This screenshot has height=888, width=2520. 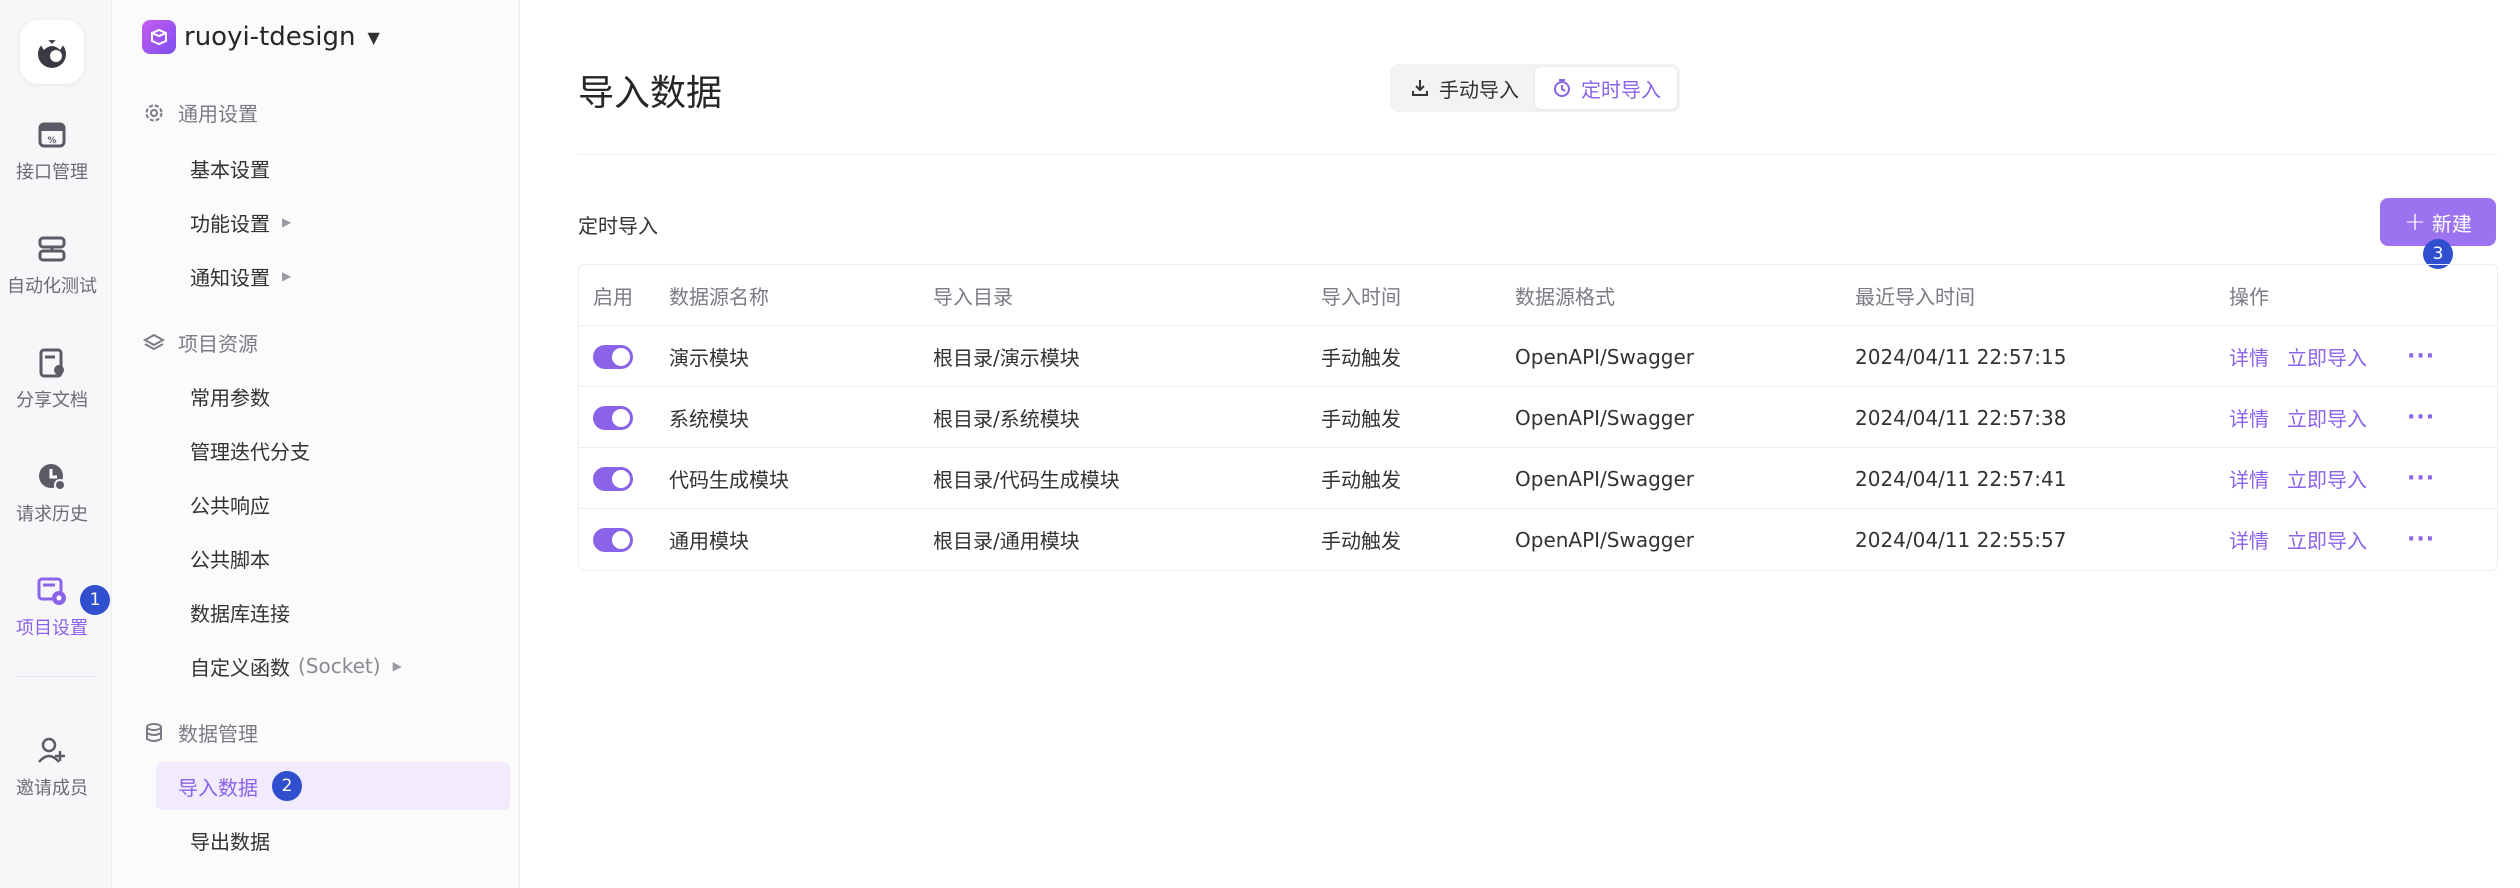 What do you see at coordinates (52, 135) in the screenshot?
I see `api-icon: %` at bounding box center [52, 135].